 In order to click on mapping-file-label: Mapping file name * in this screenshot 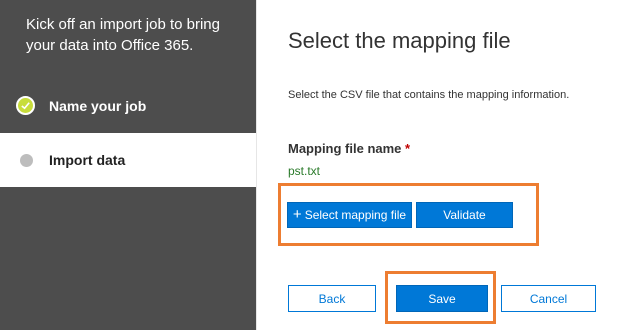, I will do `click(349, 148)`.